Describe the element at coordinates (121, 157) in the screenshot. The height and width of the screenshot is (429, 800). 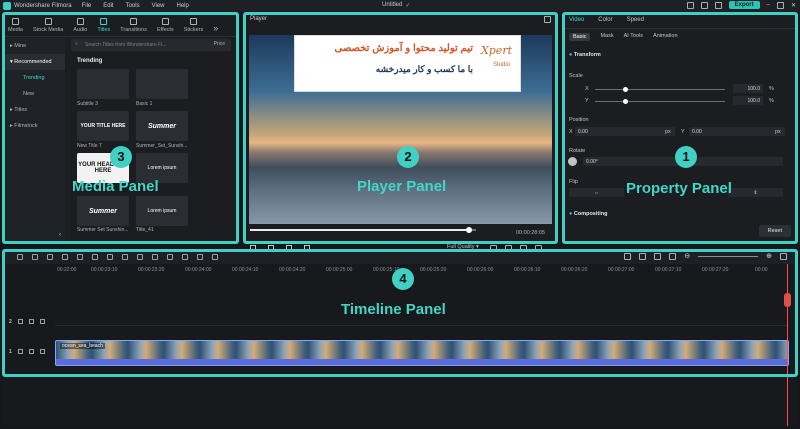
I see `media-panel-number: 3` at that location.